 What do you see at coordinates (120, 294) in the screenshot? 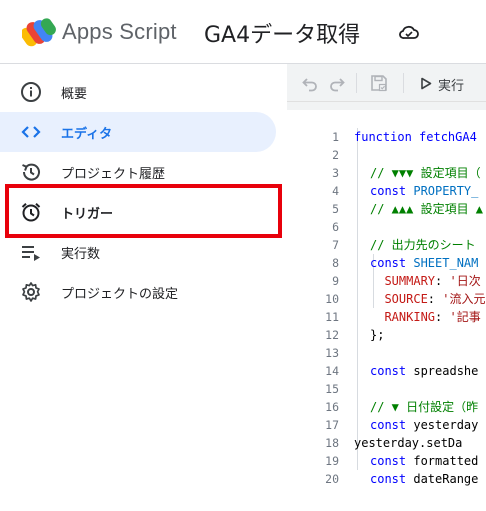
I see `sidebar-item-label: プロジェクトの設定` at bounding box center [120, 294].